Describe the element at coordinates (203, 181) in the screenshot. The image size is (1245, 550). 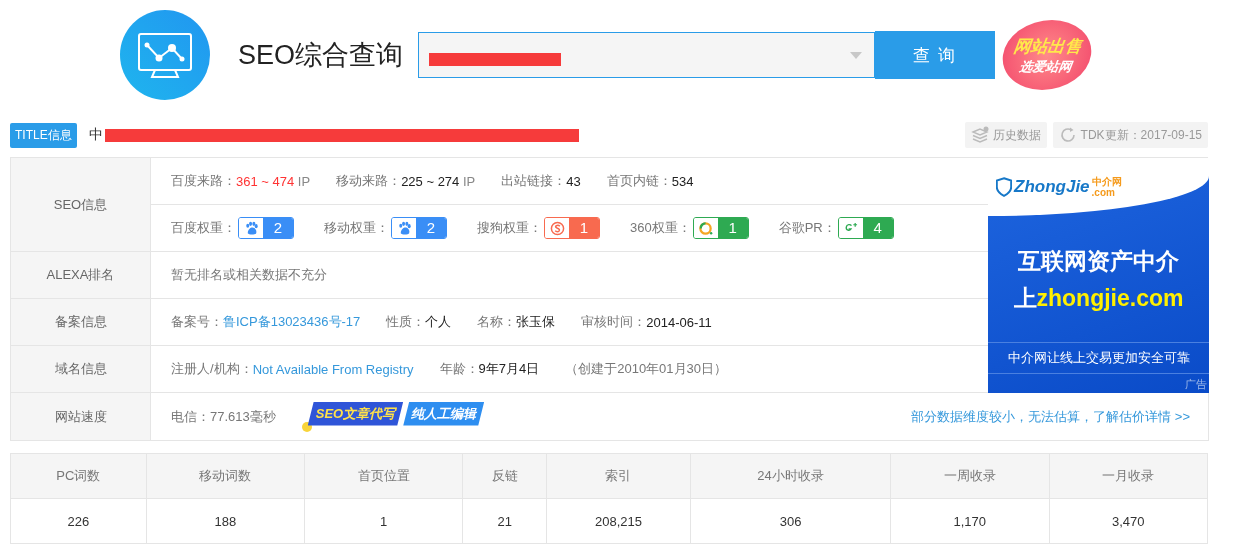
I see `field-label: 百度来路：` at that location.